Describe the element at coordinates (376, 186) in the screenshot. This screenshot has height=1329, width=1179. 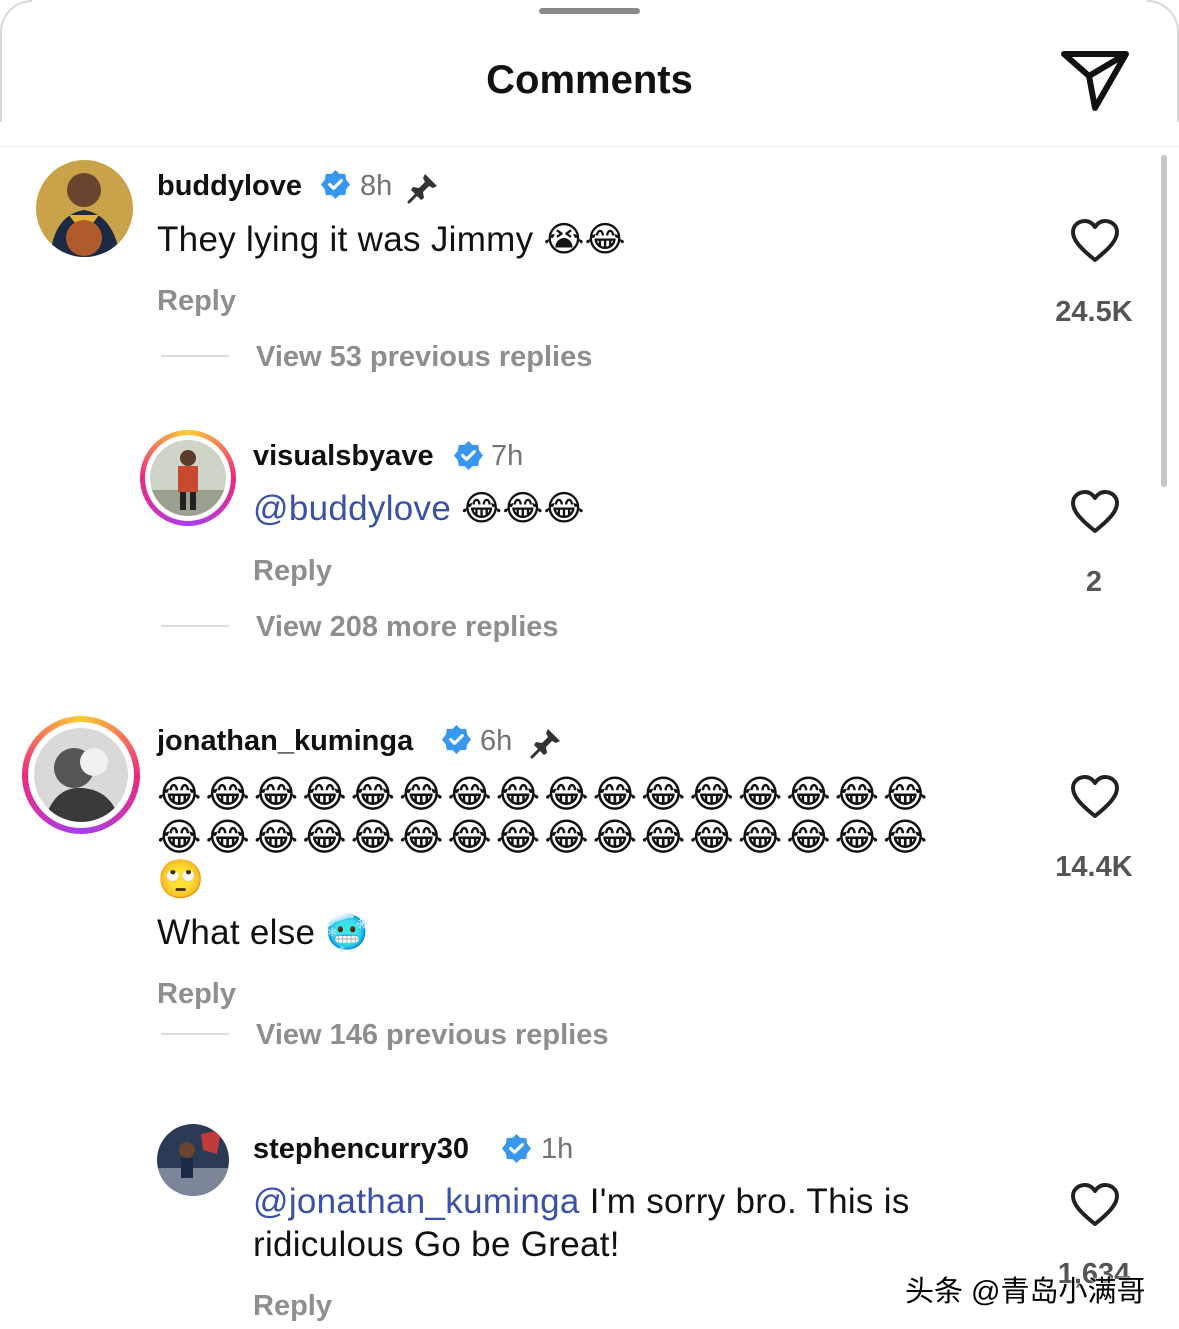
I see `timestamp: 8h` at that location.